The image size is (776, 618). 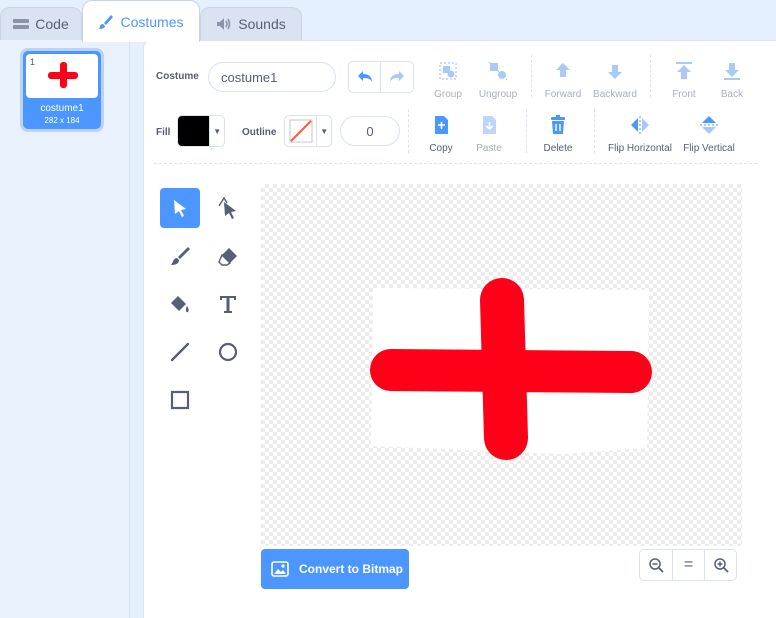 I want to click on flip-vertical-icon, so click(x=709, y=125).